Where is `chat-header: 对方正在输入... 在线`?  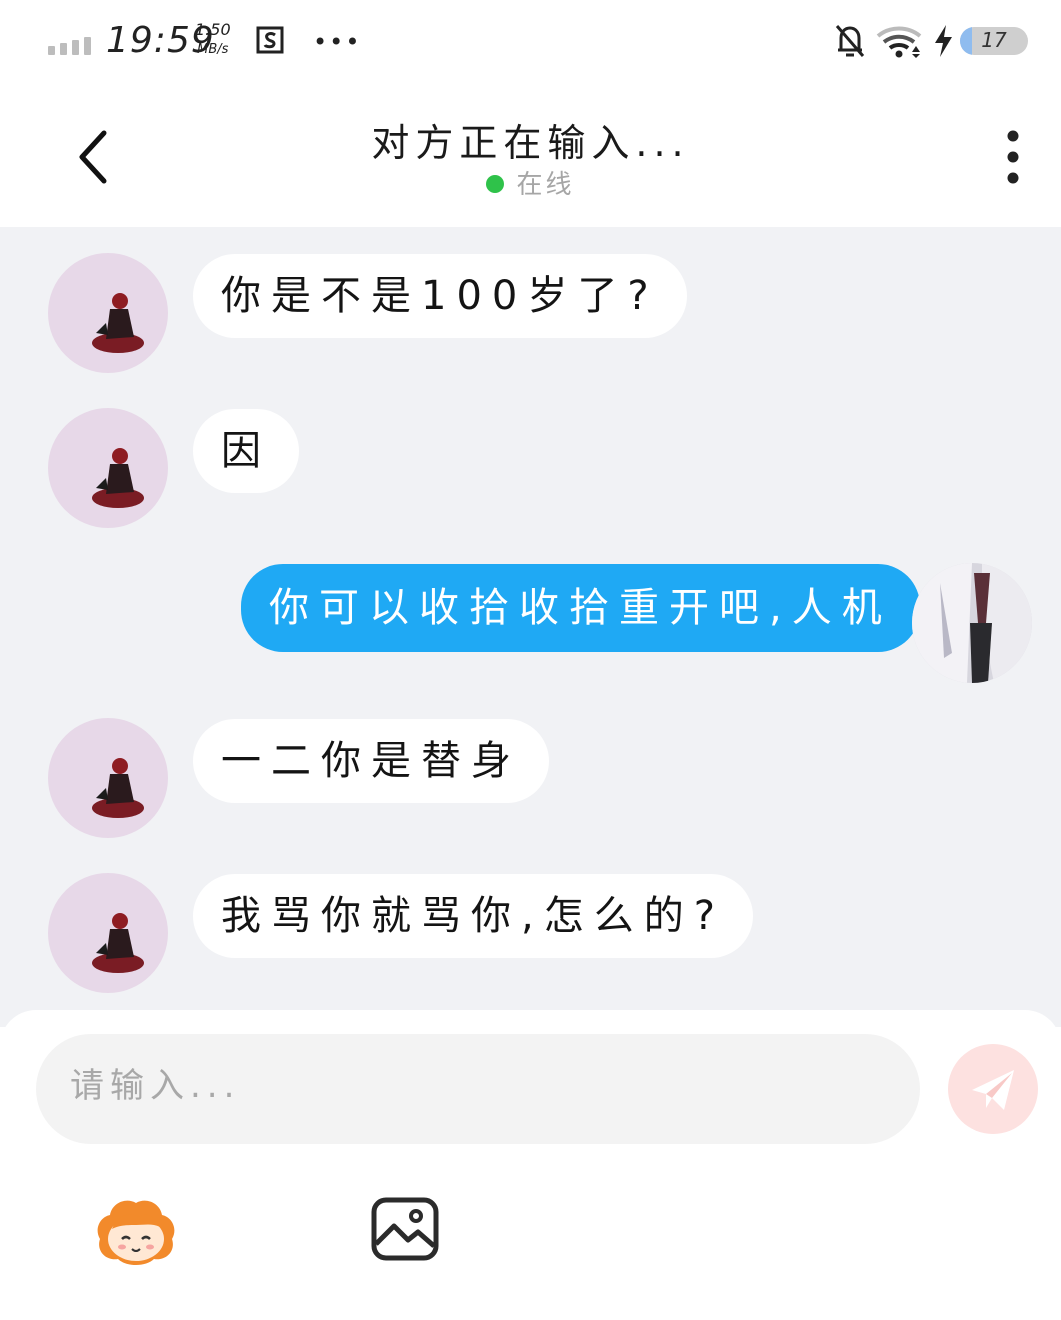
chat-header: 对方正在输入... 在线 is located at coordinates (530, 154).